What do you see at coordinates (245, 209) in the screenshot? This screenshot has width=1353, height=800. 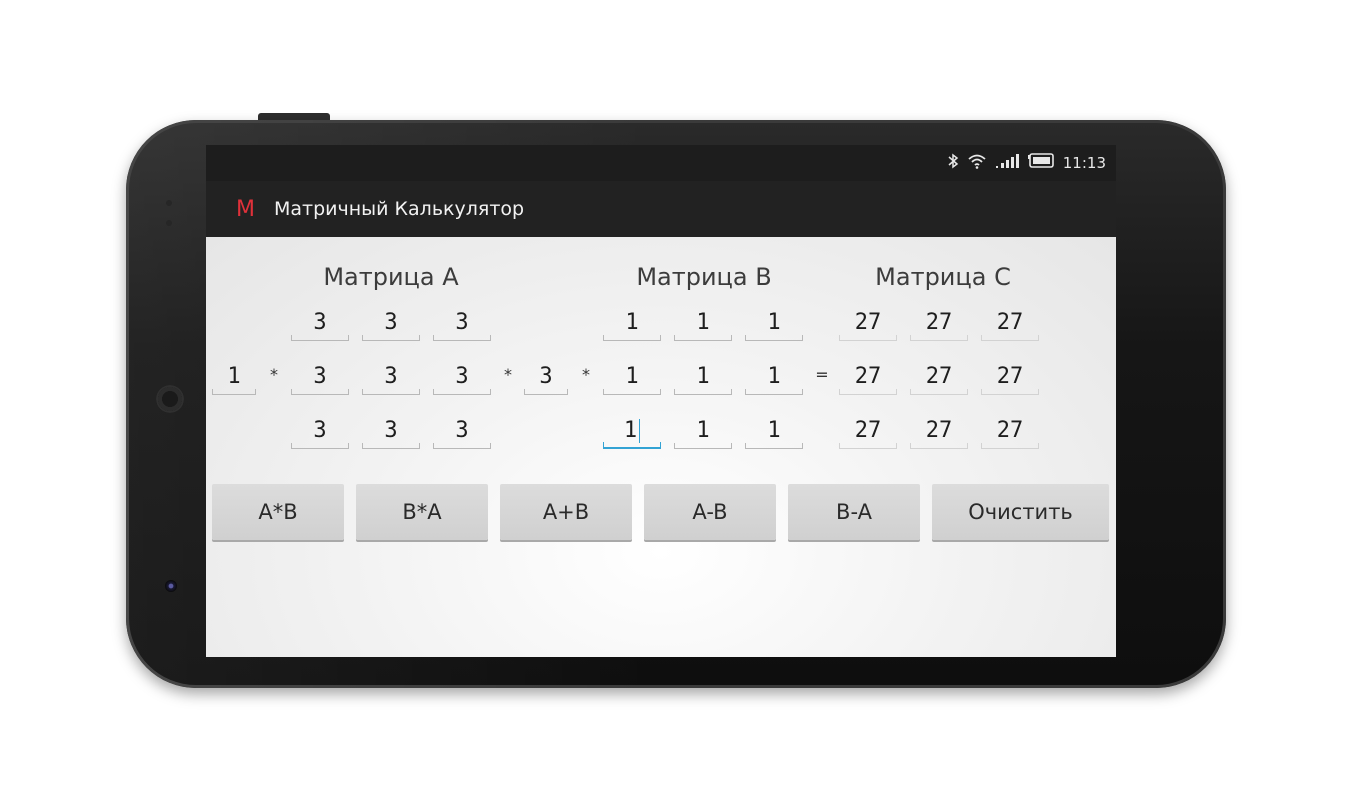 I see `app-icon: M` at bounding box center [245, 209].